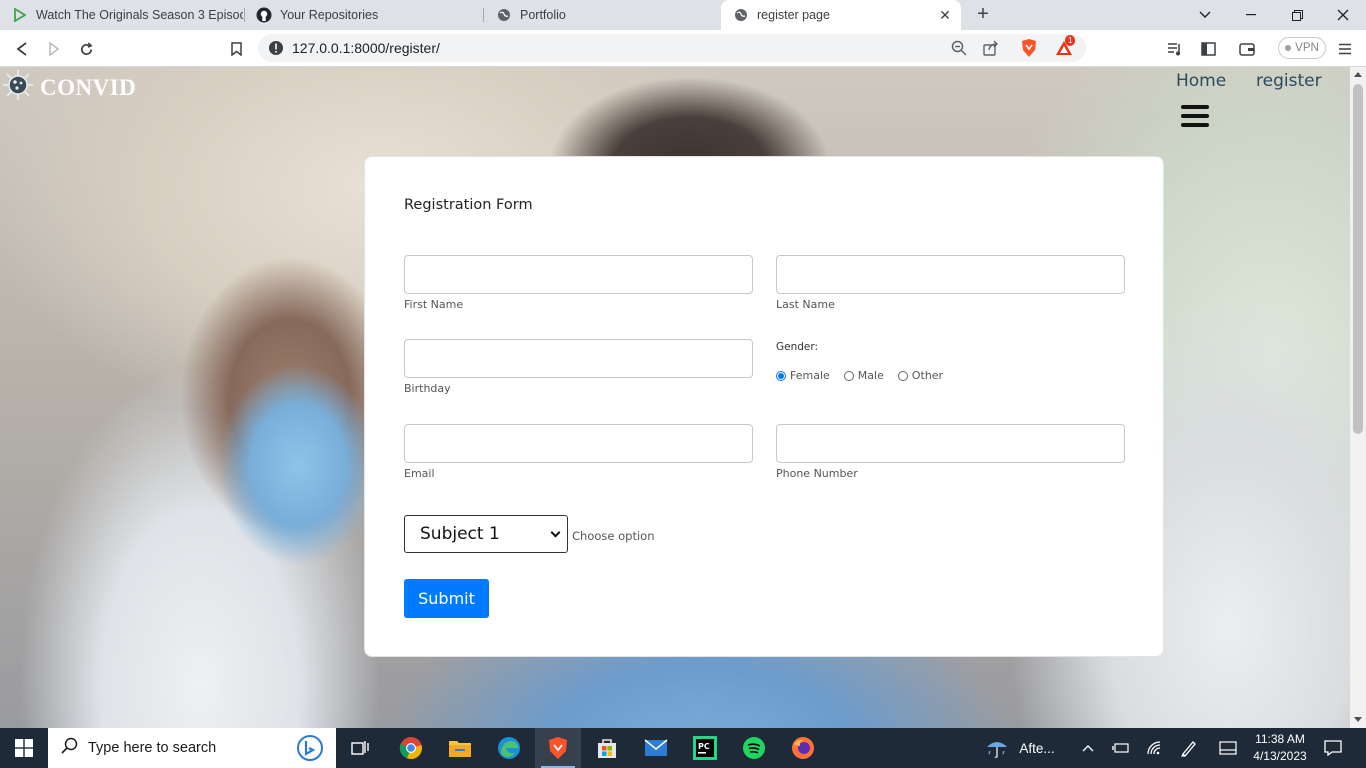 The height and width of the screenshot is (768, 1366). What do you see at coordinates (602, 15) in the screenshot?
I see `tab-portfolio: Portfolio` at bounding box center [602, 15].